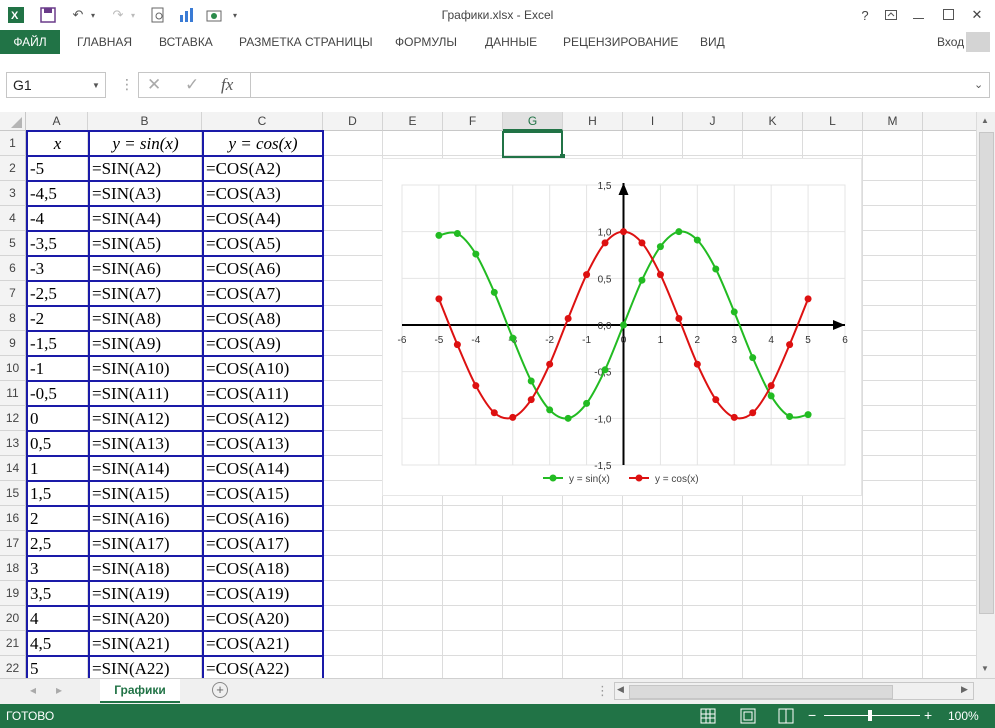 The height and width of the screenshot is (728, 995). Describe the element at coordinates (262, 121) in the screenshot. I see `column-header-c: C` at that location.